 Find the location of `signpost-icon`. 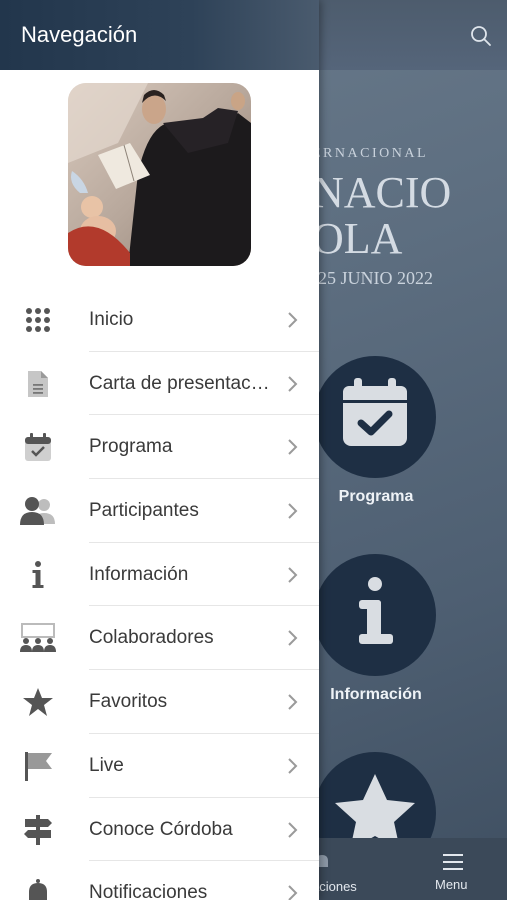

signpost-icon is located at coordinates (38, 830).